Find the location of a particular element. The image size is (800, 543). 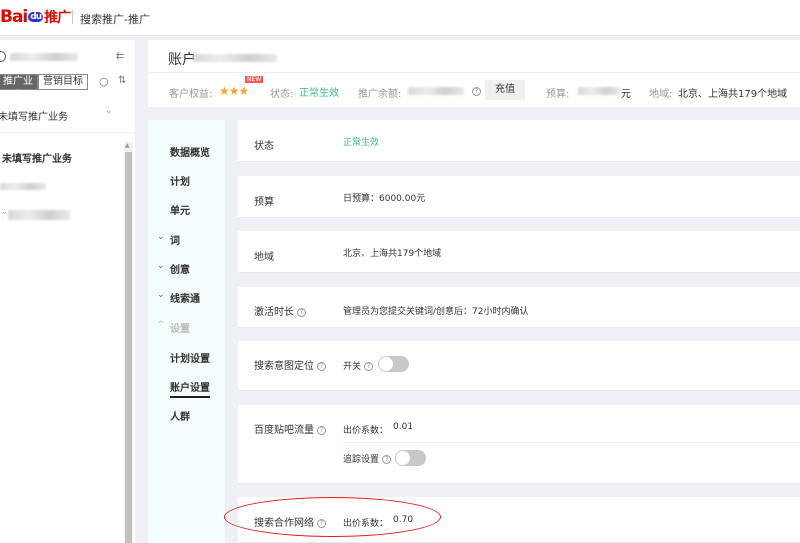

nav-creative: 创意 is located at coordinates (180, 268).